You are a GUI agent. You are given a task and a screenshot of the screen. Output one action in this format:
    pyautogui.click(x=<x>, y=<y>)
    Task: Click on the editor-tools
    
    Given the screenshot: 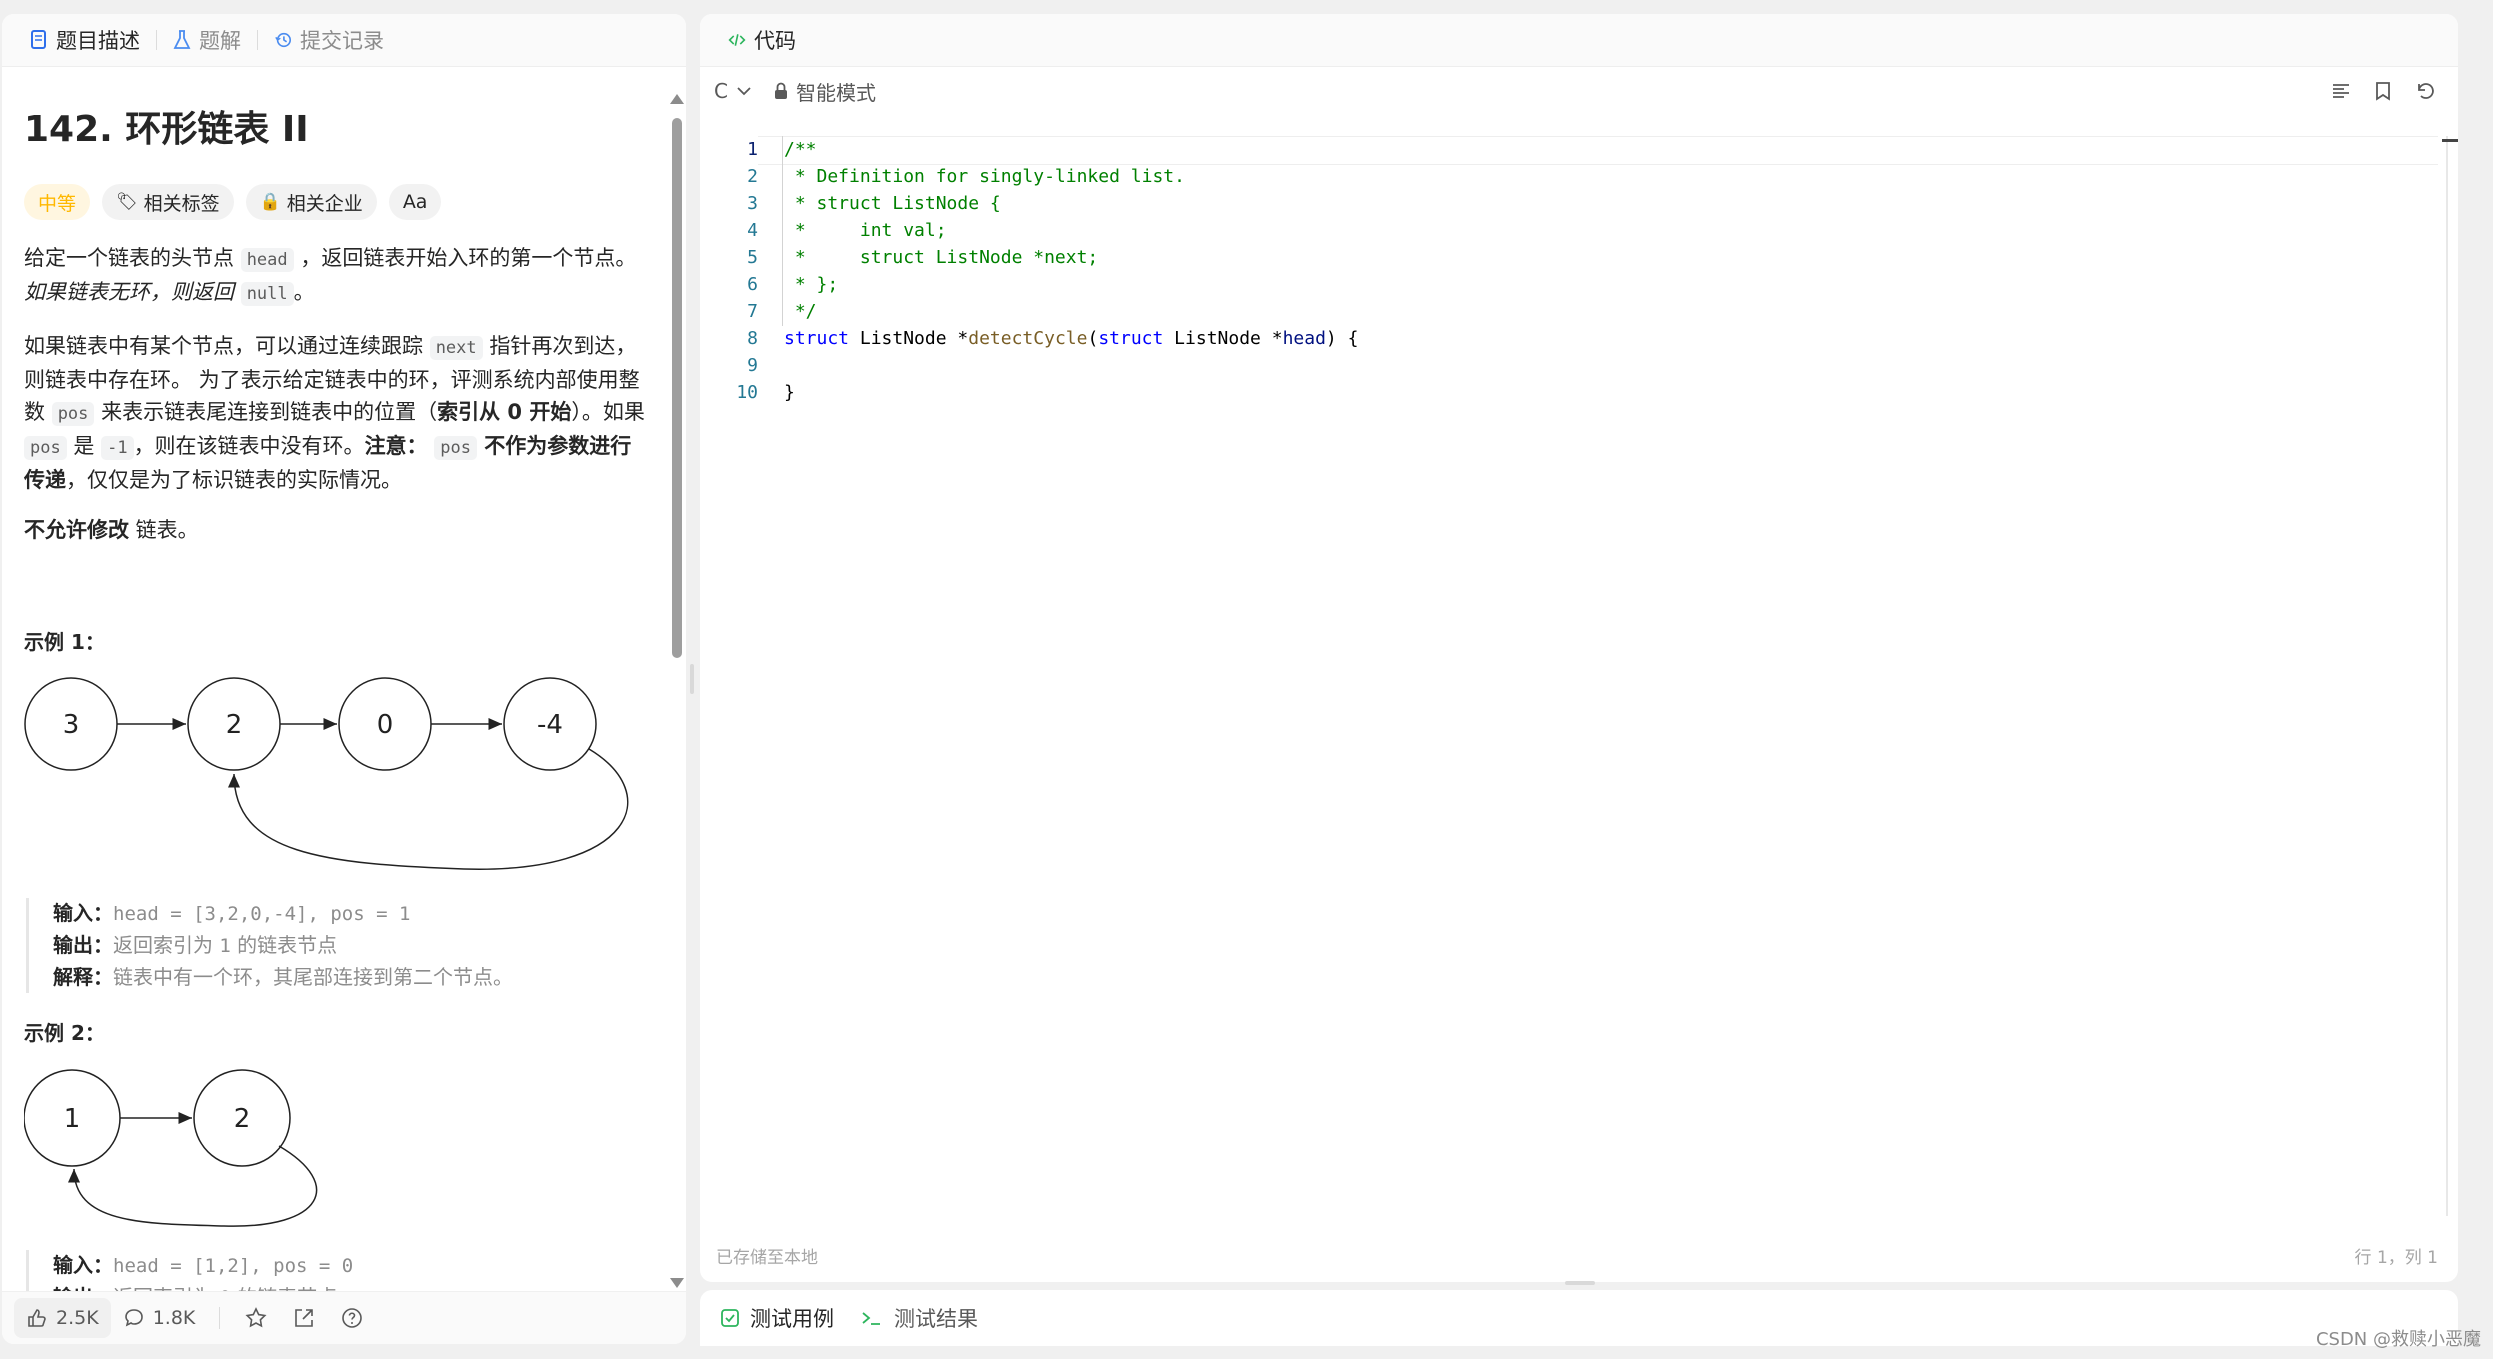 What is the action you would take?
    pyautogui.click(x=2383, y=91)
    